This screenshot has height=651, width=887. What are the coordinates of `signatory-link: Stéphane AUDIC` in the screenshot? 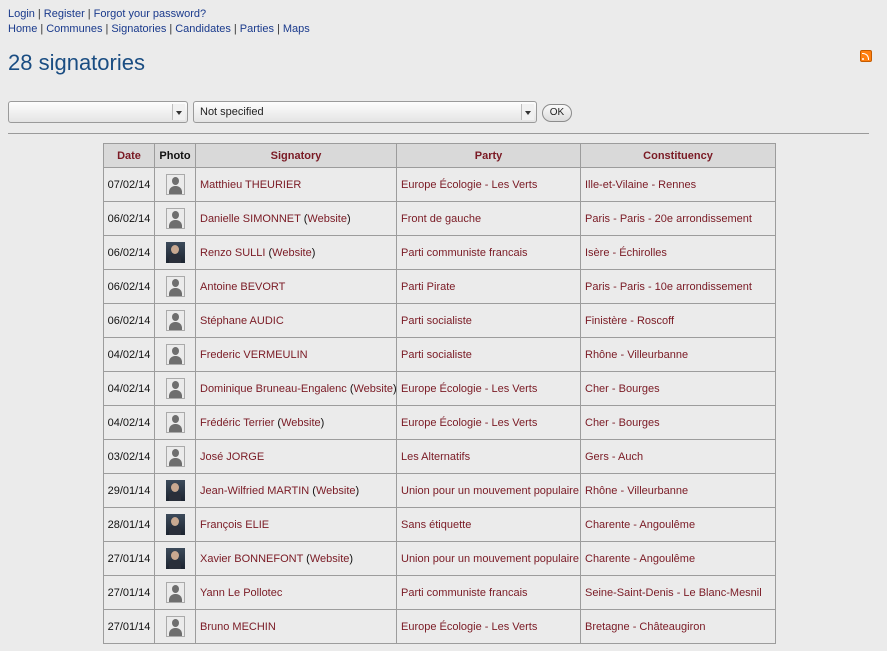 It's located at (242, 321).